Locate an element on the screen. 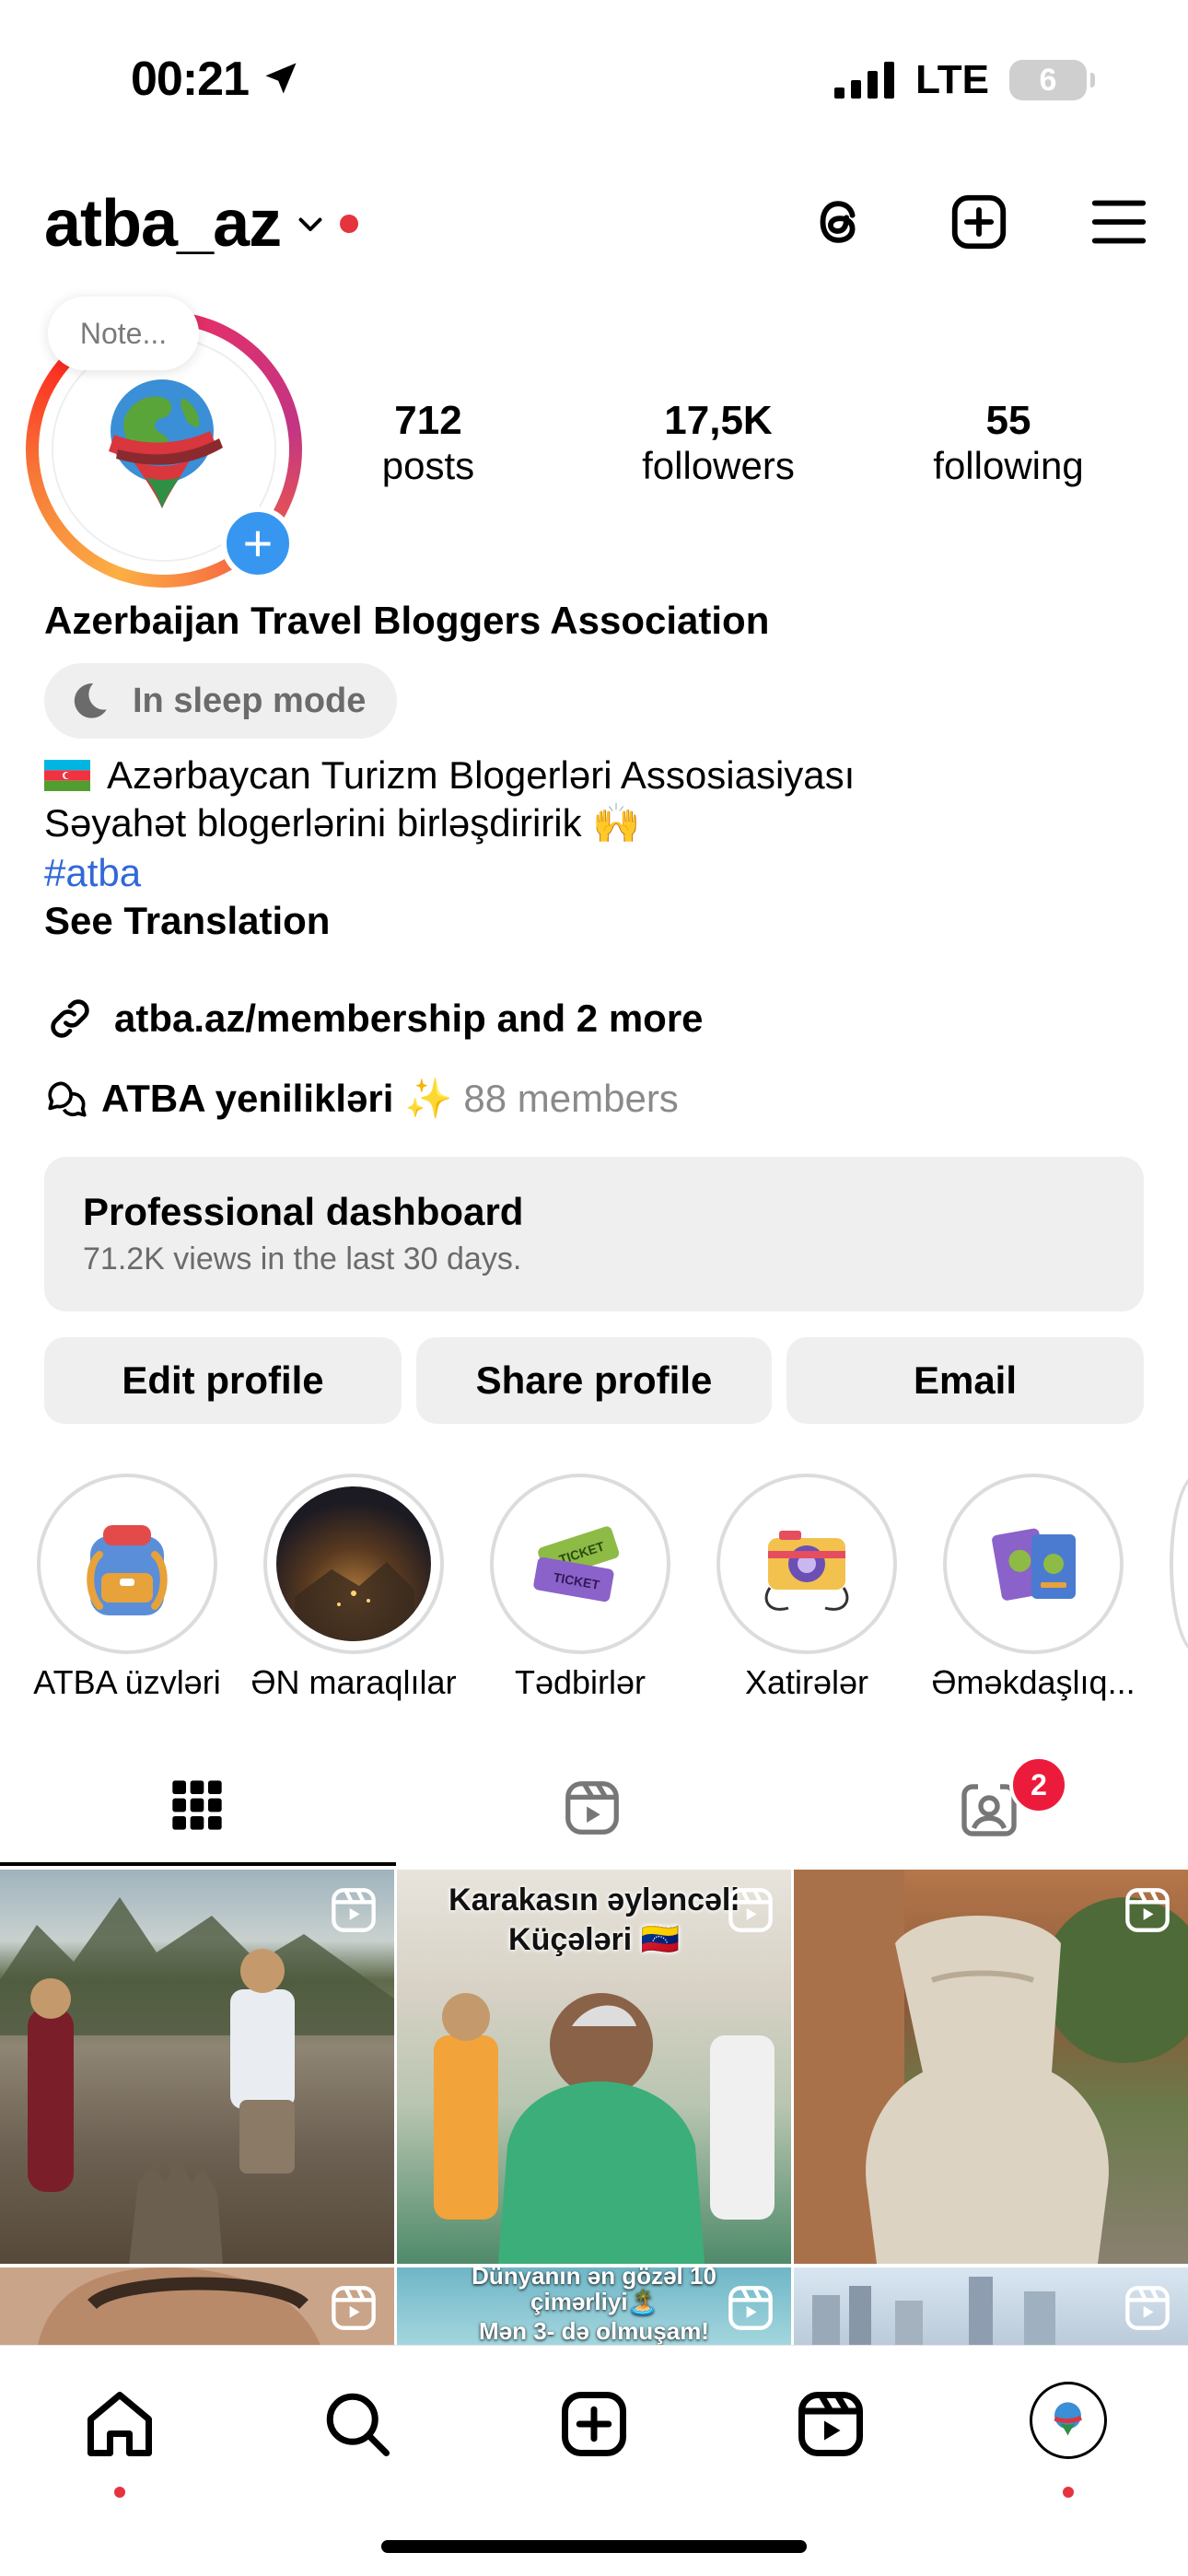  reels-icon is located at coordinates (830, 2424).